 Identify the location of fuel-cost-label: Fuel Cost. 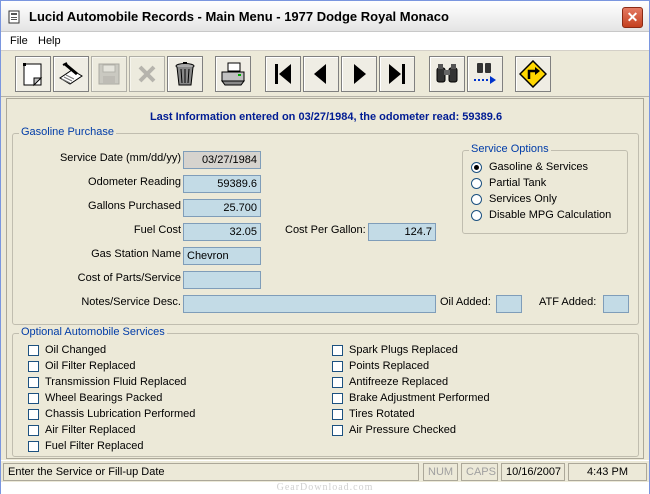
(157, 230).